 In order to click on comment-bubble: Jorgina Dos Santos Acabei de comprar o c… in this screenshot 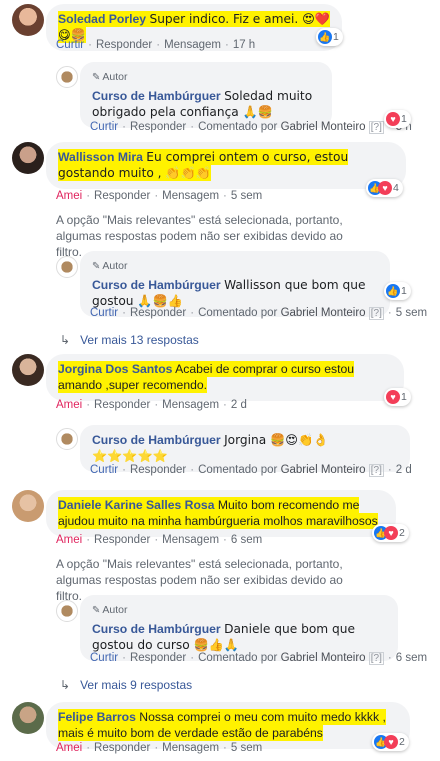, I will do `click(225, 377)`.